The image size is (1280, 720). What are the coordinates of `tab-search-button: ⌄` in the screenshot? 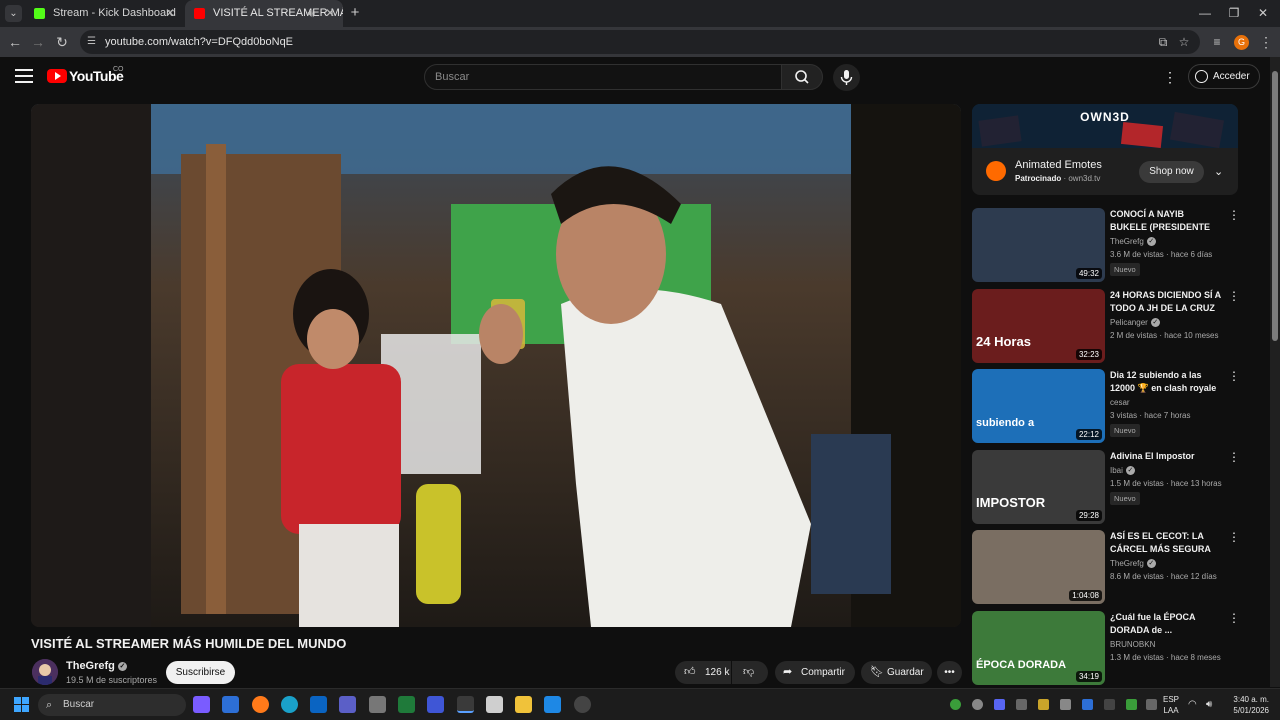 It's located at (13, 13).